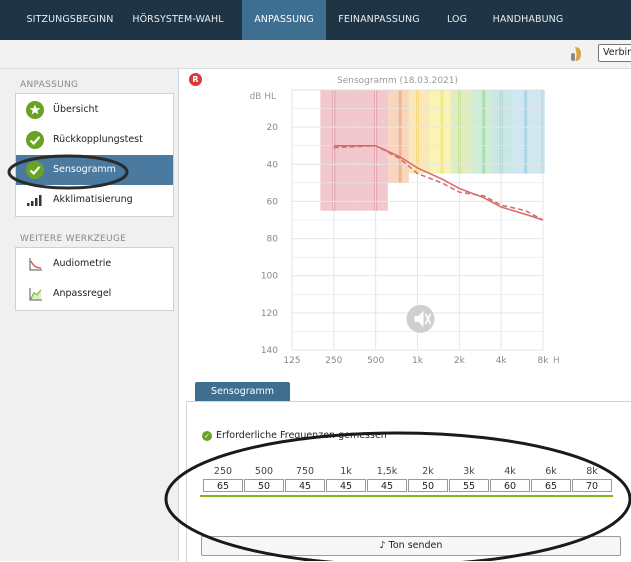 This screenshot has height=562, width=631. Describe the element at coordinates (556, 361) in the screenshot. I see `x-axis-unit: Hz` at that location.